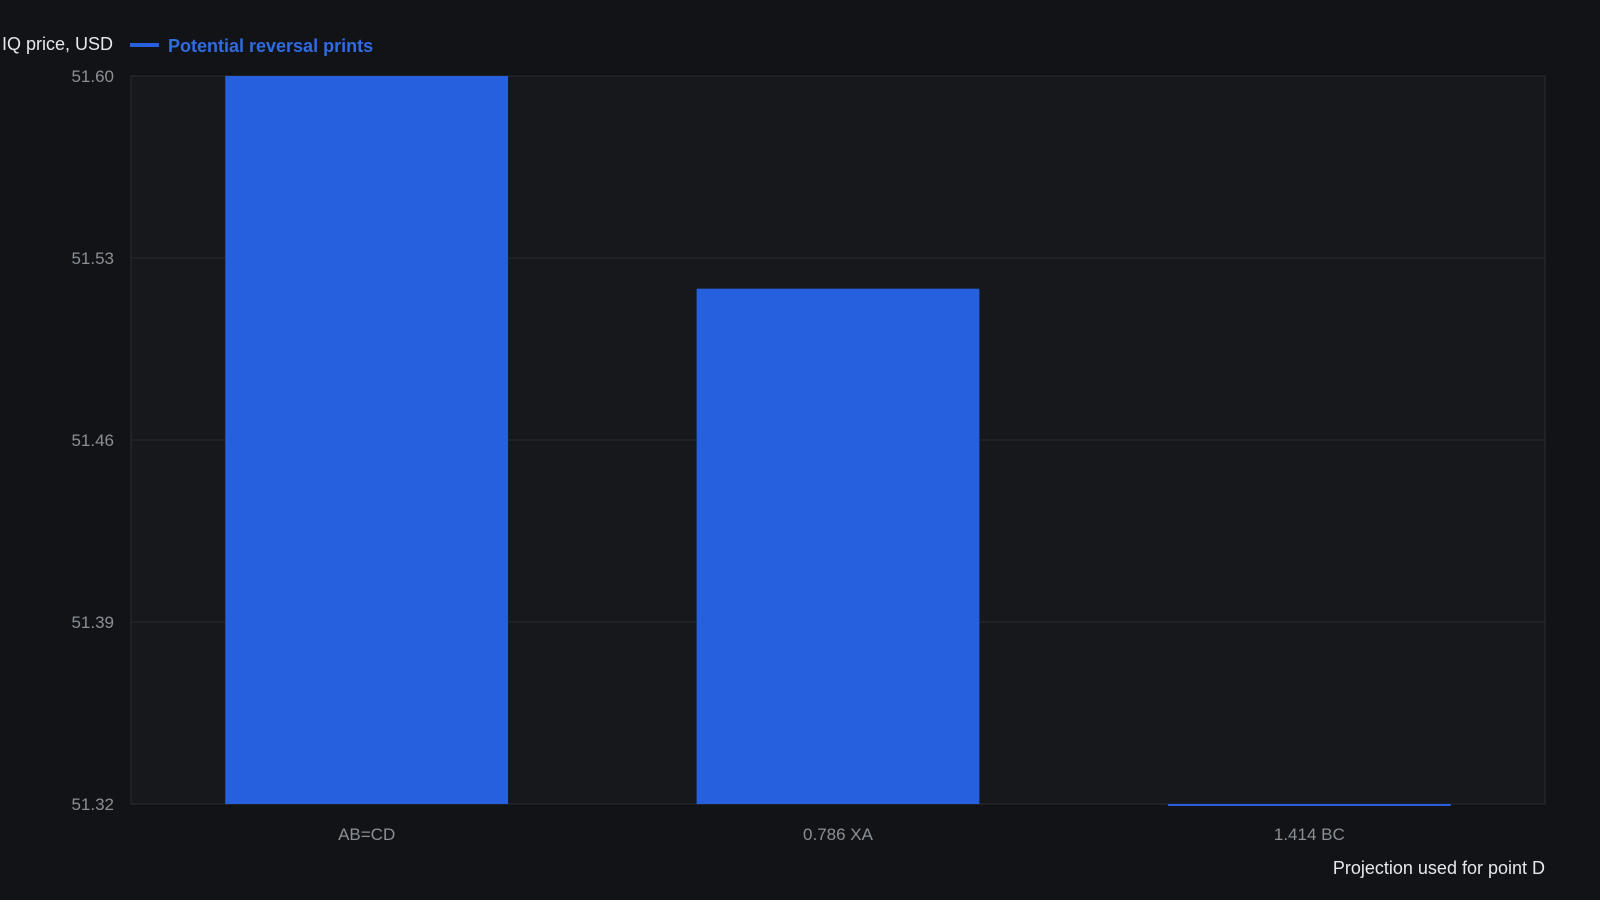  What do you see at coordinates (270, 46) in the screenshot?
I see `legend-label: Potential reversal prints` at bounding box center [270, 46].